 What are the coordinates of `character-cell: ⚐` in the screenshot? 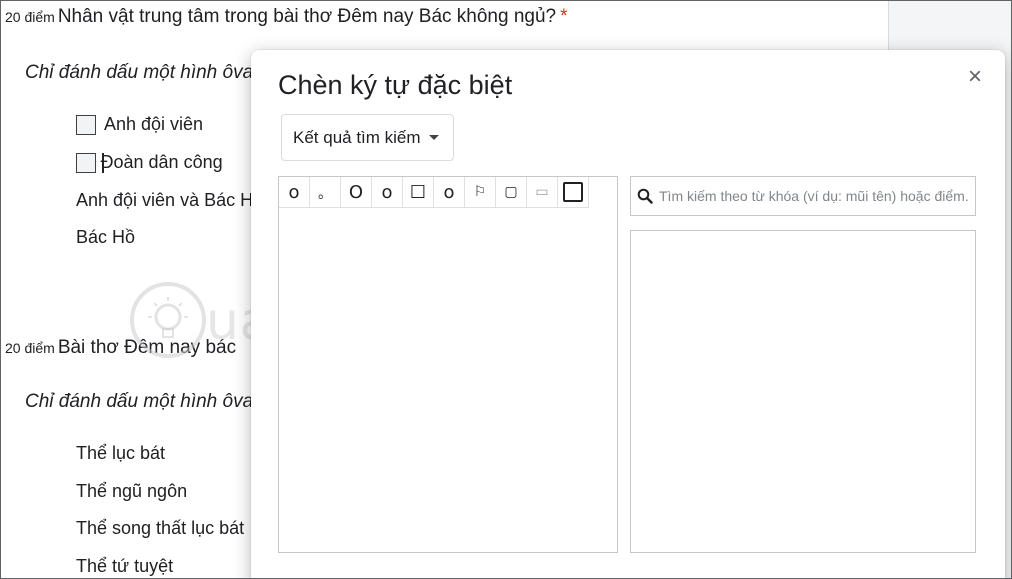 It's located at (480, 192).